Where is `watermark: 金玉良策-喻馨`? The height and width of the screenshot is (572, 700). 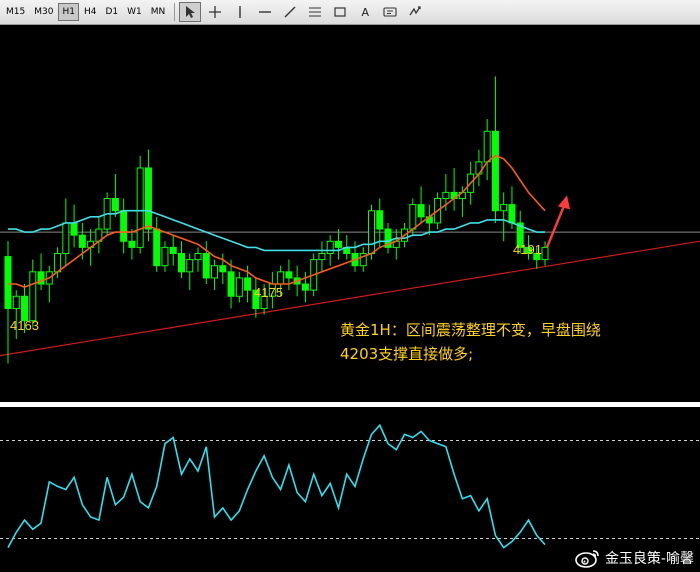
watermark: 金玉良策-喻馨 is located at coordinates (634, 558).